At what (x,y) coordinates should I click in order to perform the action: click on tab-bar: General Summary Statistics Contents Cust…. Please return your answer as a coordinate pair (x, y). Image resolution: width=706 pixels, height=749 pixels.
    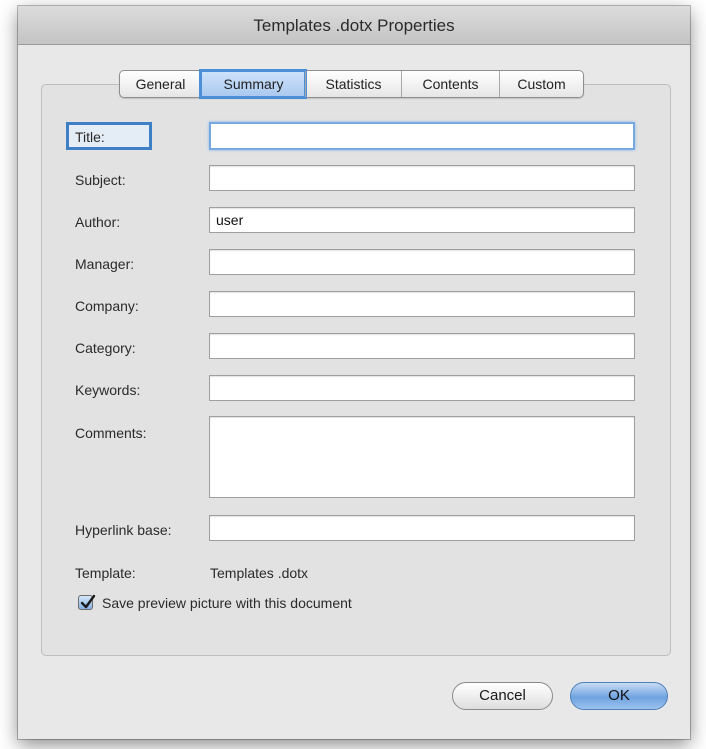
    Looking at the image, I should click on (351, 84).